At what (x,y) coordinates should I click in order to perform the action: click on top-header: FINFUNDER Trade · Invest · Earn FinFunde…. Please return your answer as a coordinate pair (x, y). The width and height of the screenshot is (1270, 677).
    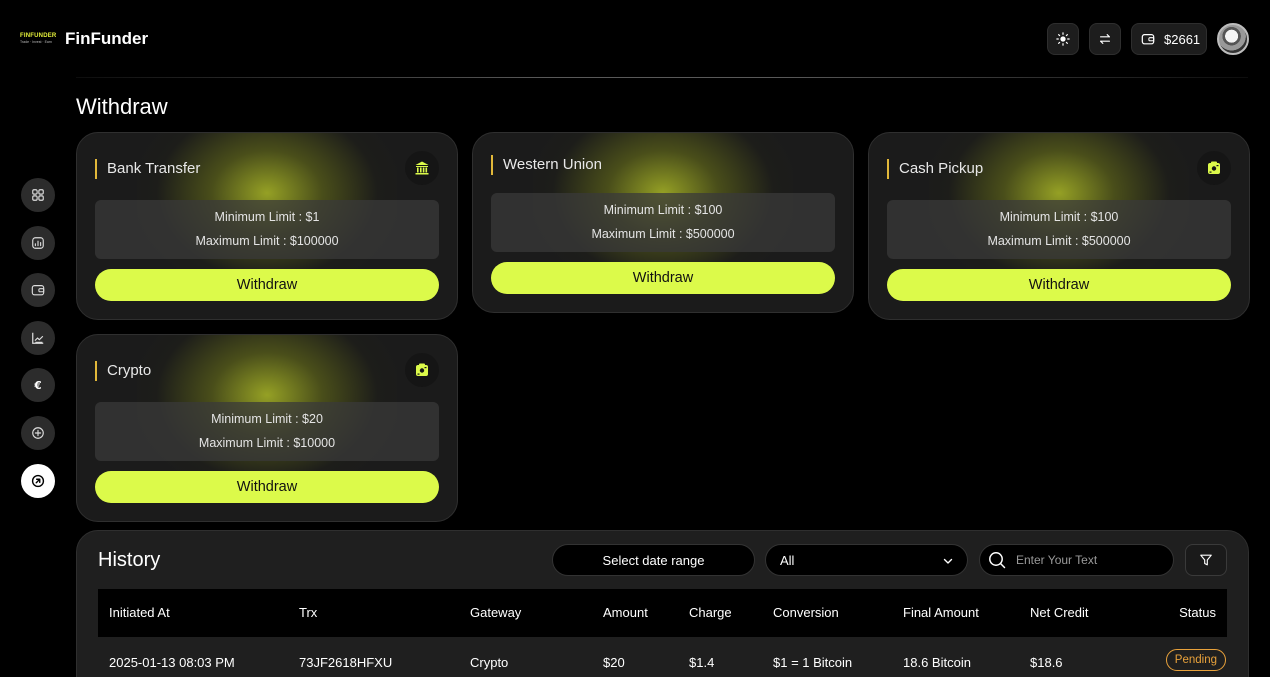
    Looking at the image, I should click on (635, 39).